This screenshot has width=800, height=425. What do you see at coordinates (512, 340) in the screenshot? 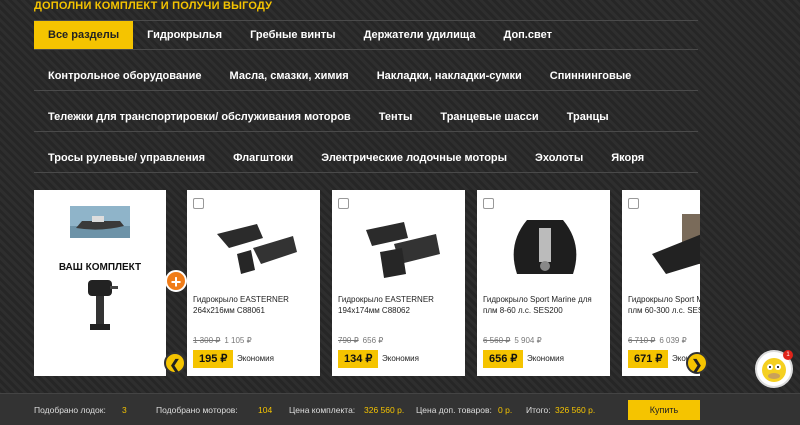
I see `product-old-price: 6 560 ₽5 904 ₽` at bounding box center [512, 340].